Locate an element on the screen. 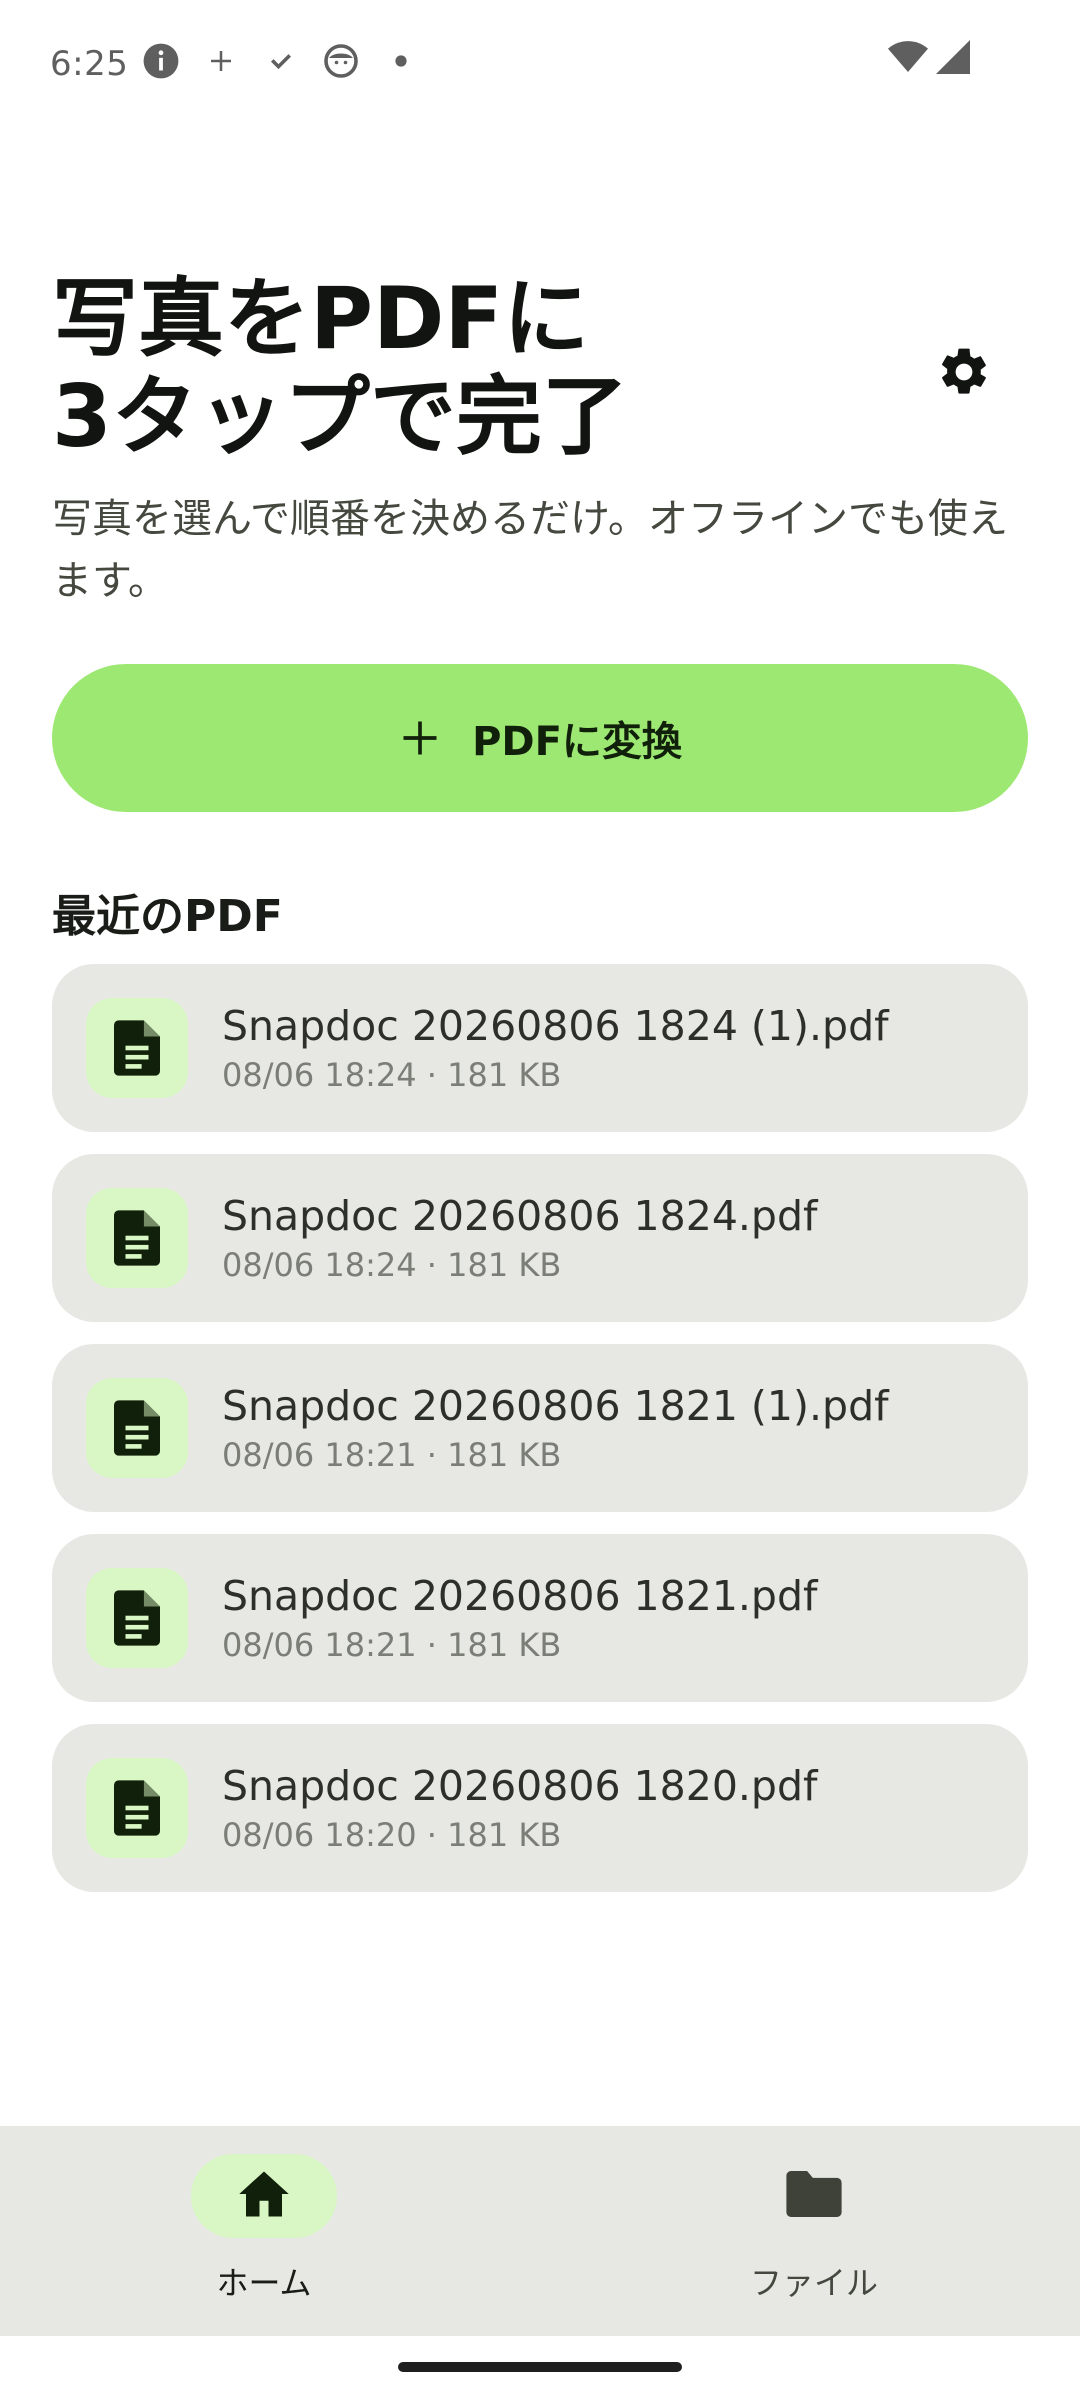  recent-section-title: 最近のPDF is located at coordinates (167, 916).